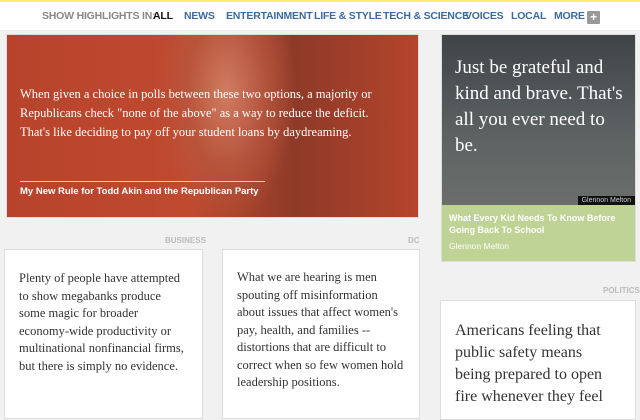 The width and height of the screenshot is (640, 420). What do you see at coordinates (348, 16) in the screenshot?
I see `nav-life-style: LIFE & STYLE` at bounding box center [348, 16].